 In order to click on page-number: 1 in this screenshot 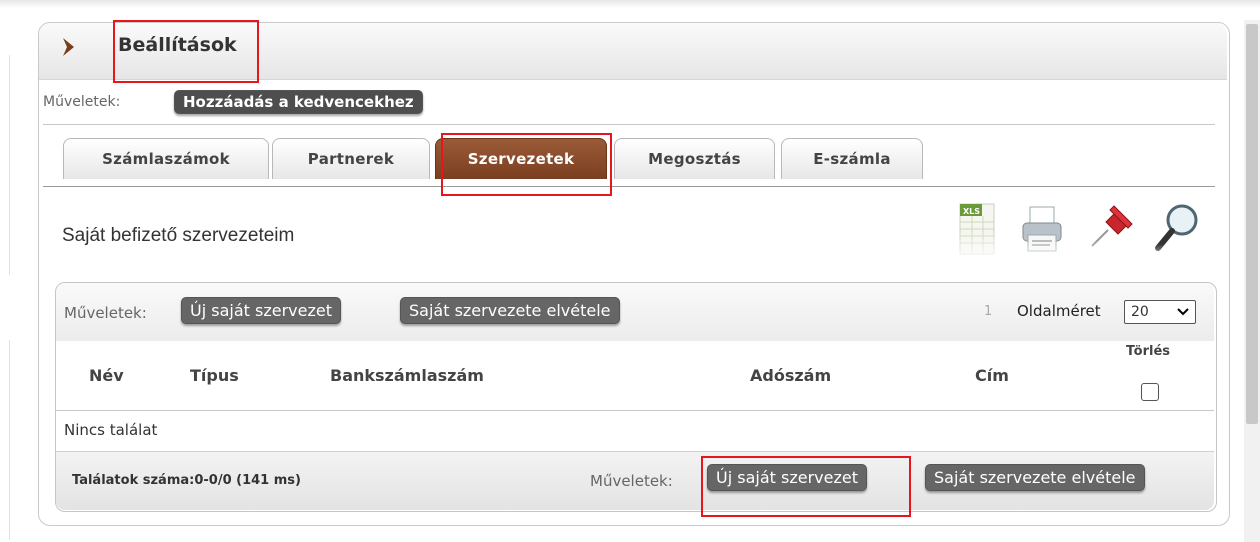, I will do `click(988, 311)`.